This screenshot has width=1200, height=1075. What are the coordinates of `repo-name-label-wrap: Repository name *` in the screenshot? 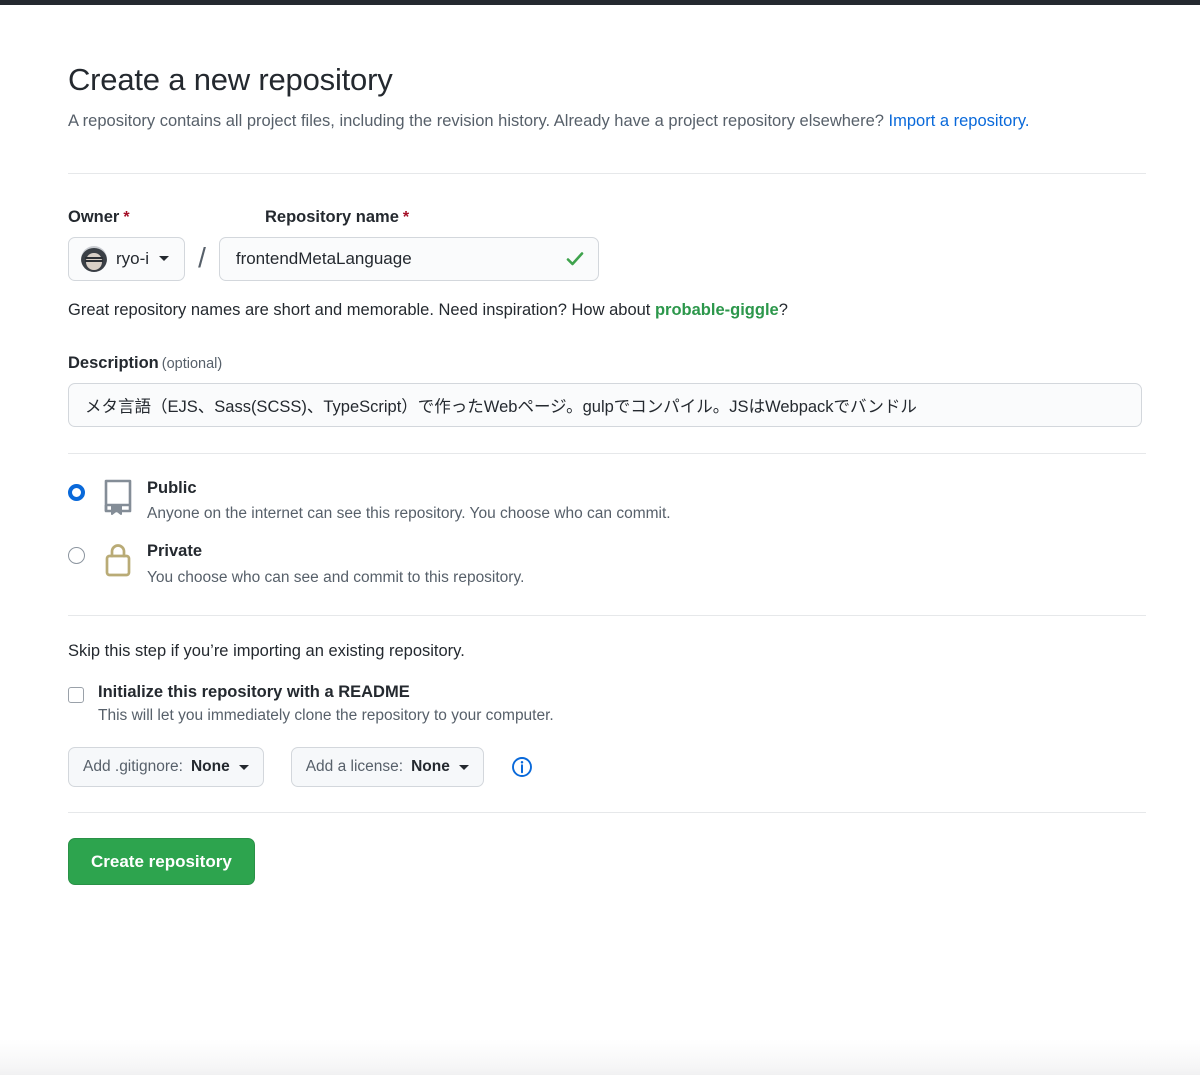 It's located at (337, 217).